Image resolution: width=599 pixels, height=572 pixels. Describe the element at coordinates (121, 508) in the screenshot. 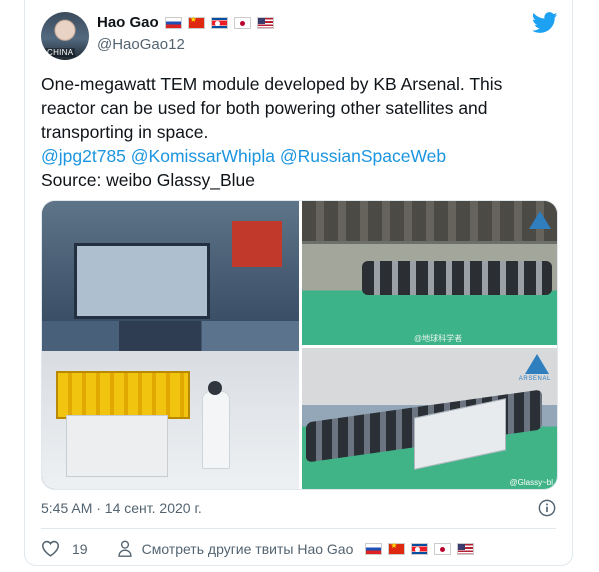

I see `tweet-timestamp: 5:45 AM · 14 сент. 2020 г.` at that location.